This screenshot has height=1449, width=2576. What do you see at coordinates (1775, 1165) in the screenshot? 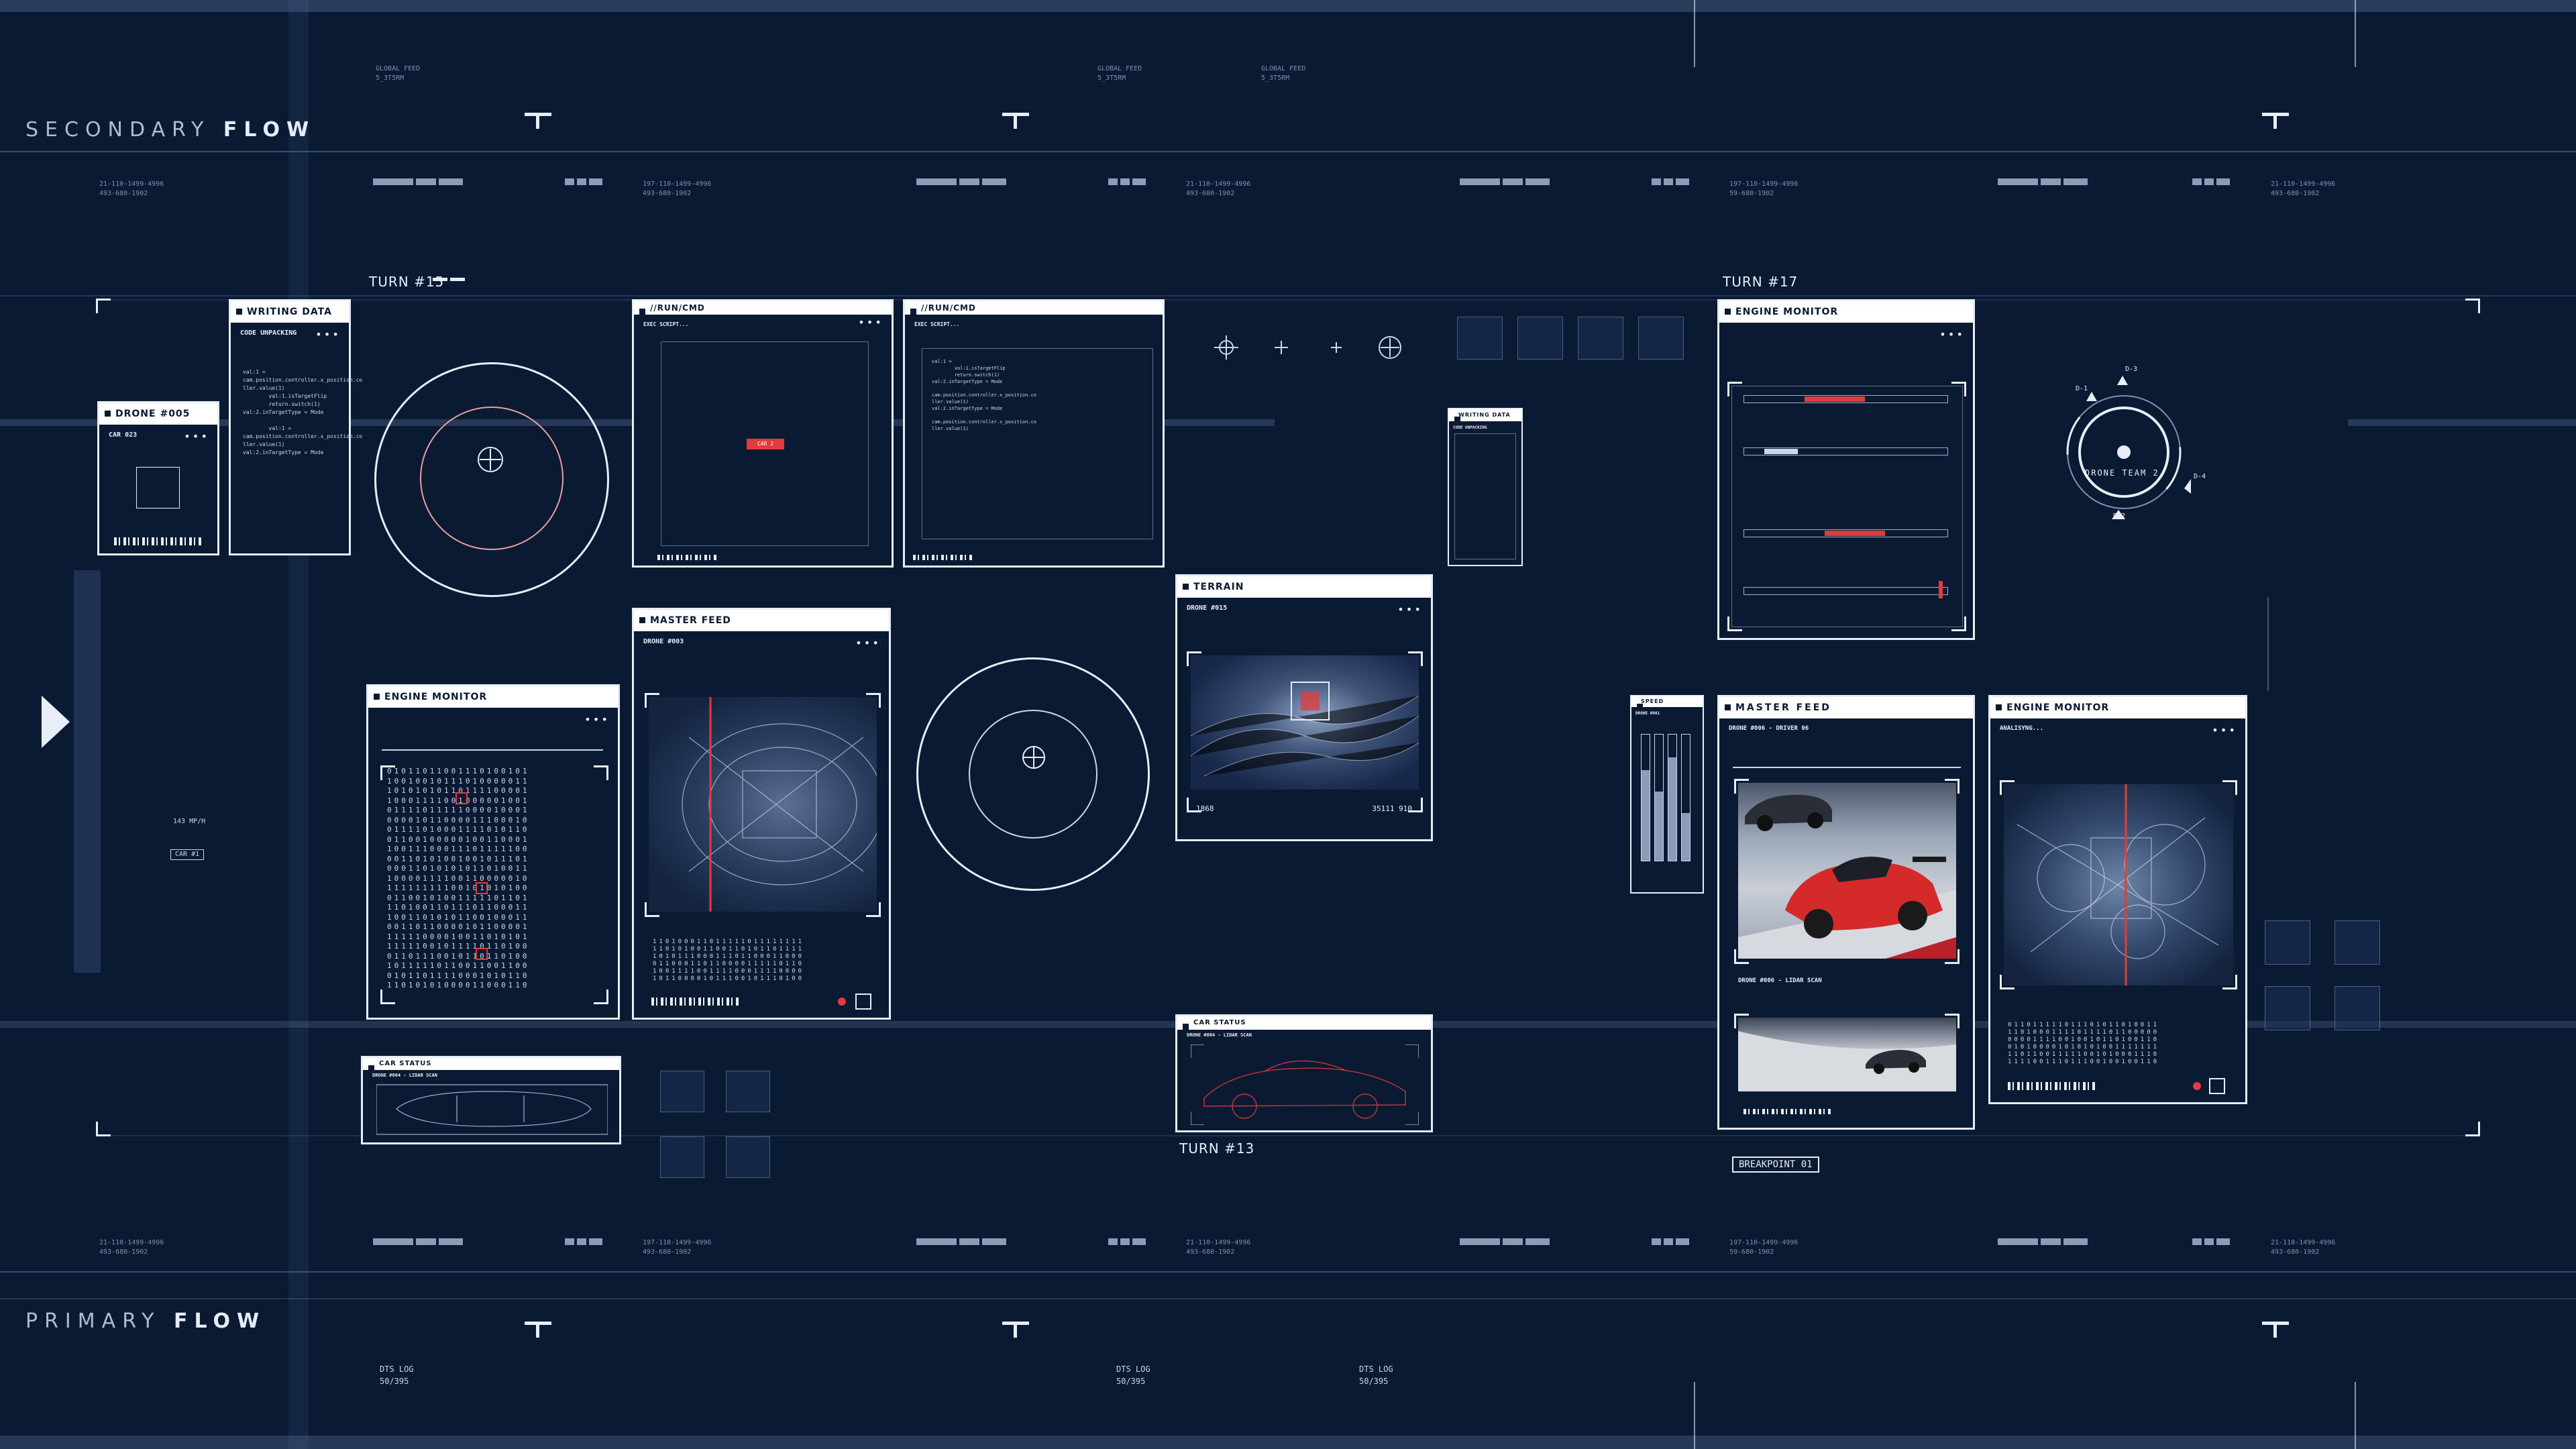
I see `breakpoint-badge: BREAKPOINT 01` at bounding box center [1775, 1165].